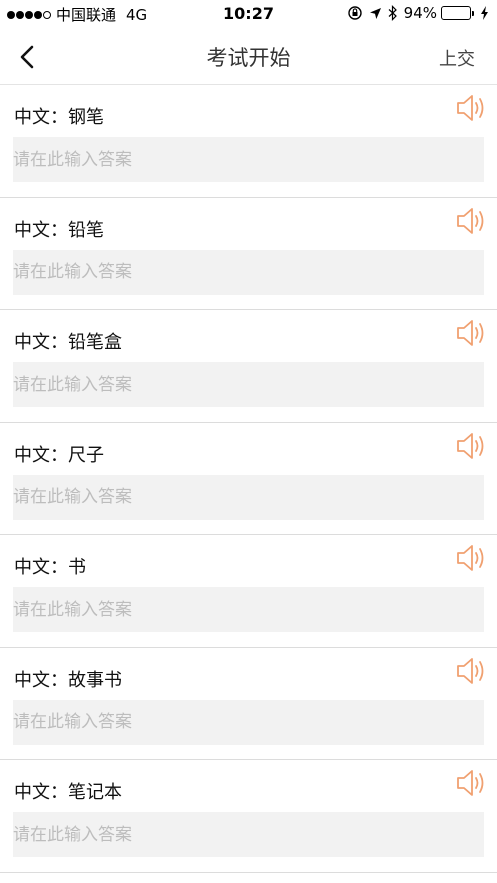  What do you see at coordinates (393, 13) in the screenshot?
I see `bluetooth-icon` at bounding box center [393, 13].